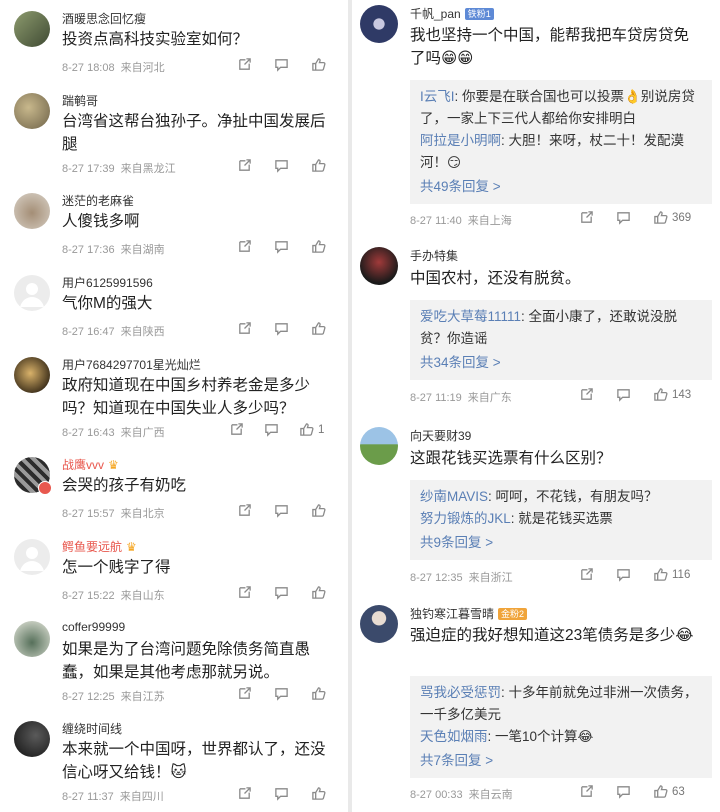 This screenshot has height=812, width=720. I want to click on commenter-name: coffer99999, so click(93, 627).